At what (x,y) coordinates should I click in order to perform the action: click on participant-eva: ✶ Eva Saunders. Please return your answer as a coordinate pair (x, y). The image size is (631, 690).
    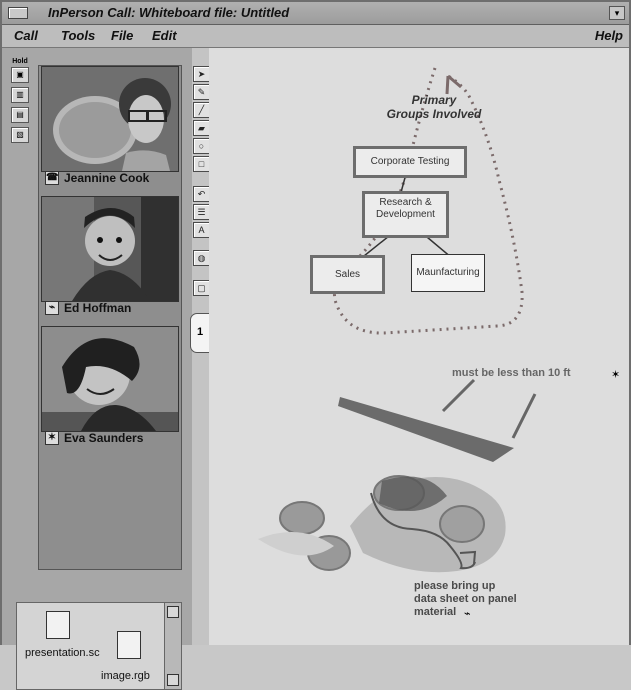
    Looking at the image, I should click on (110, 386).